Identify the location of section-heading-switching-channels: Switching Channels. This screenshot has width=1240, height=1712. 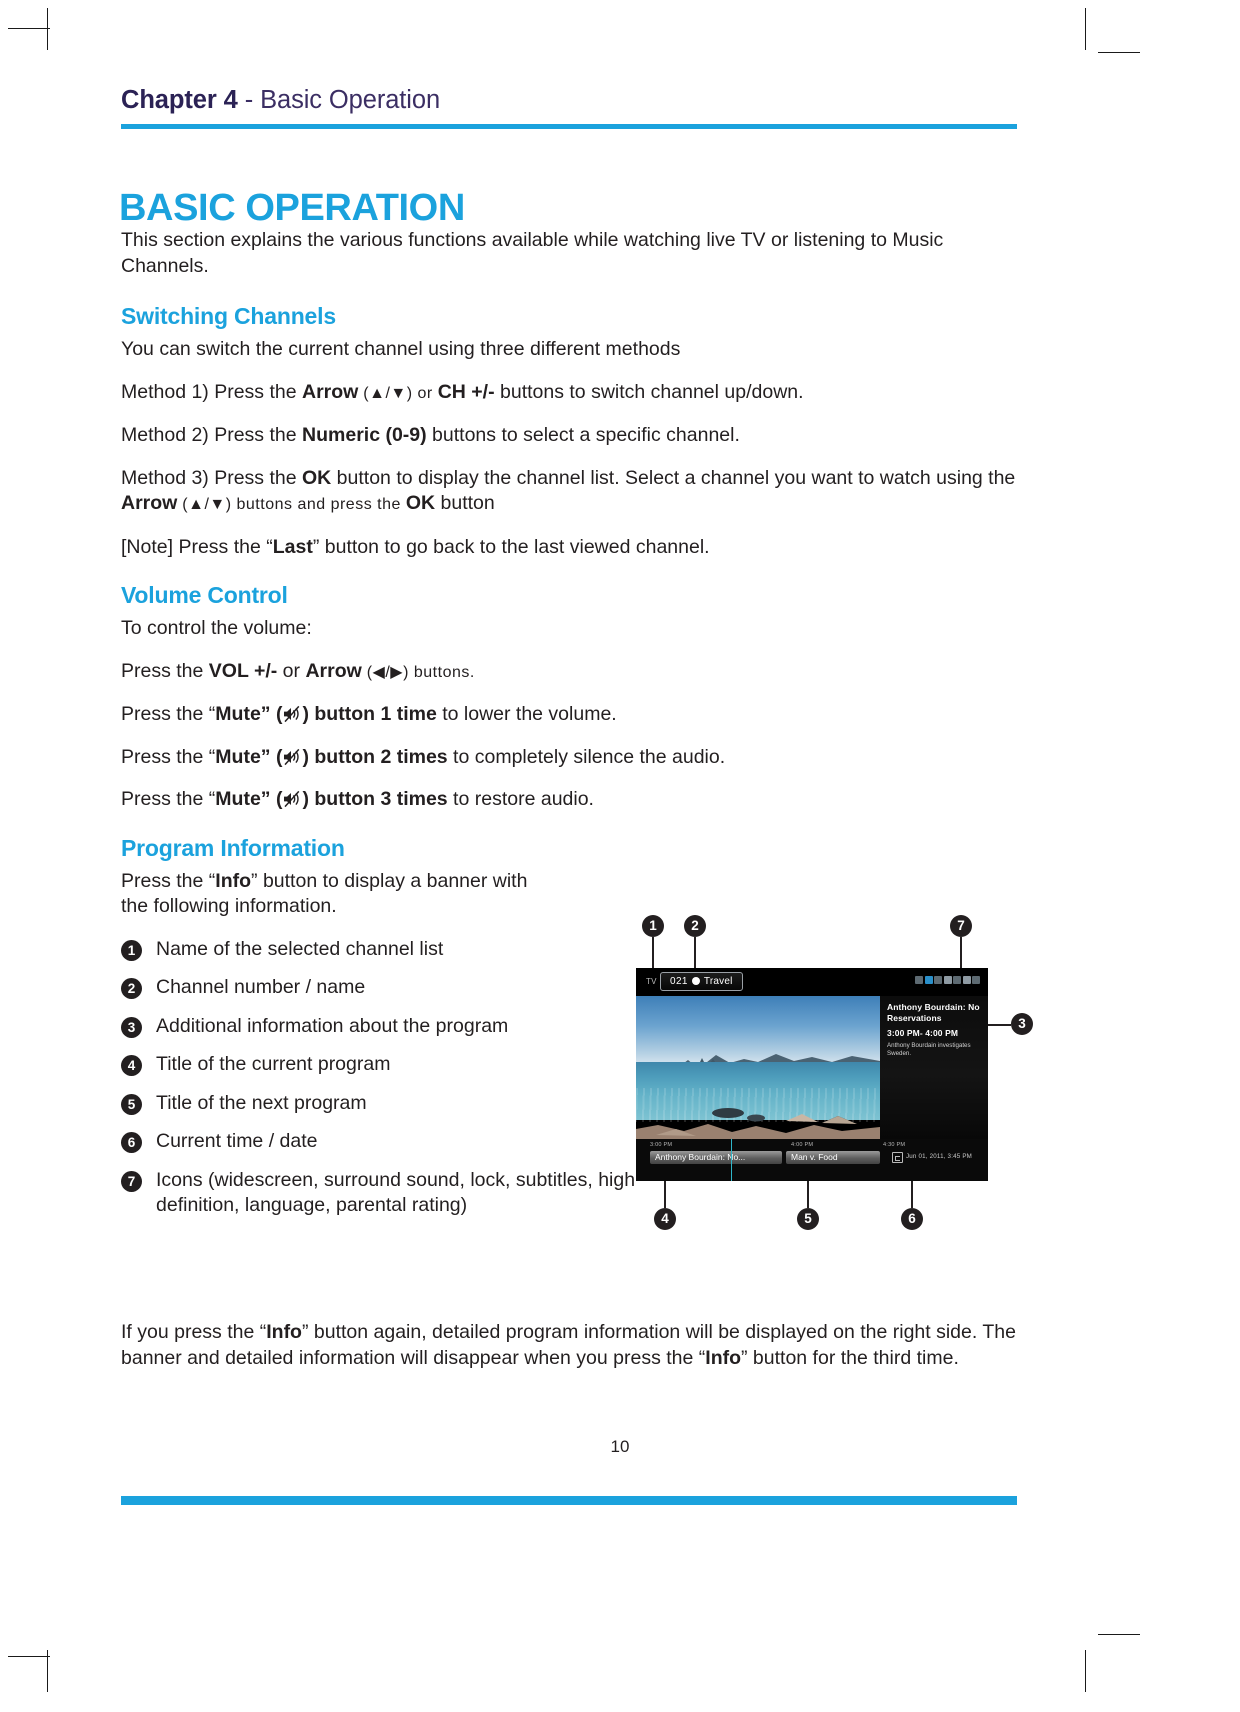
(228, 316).